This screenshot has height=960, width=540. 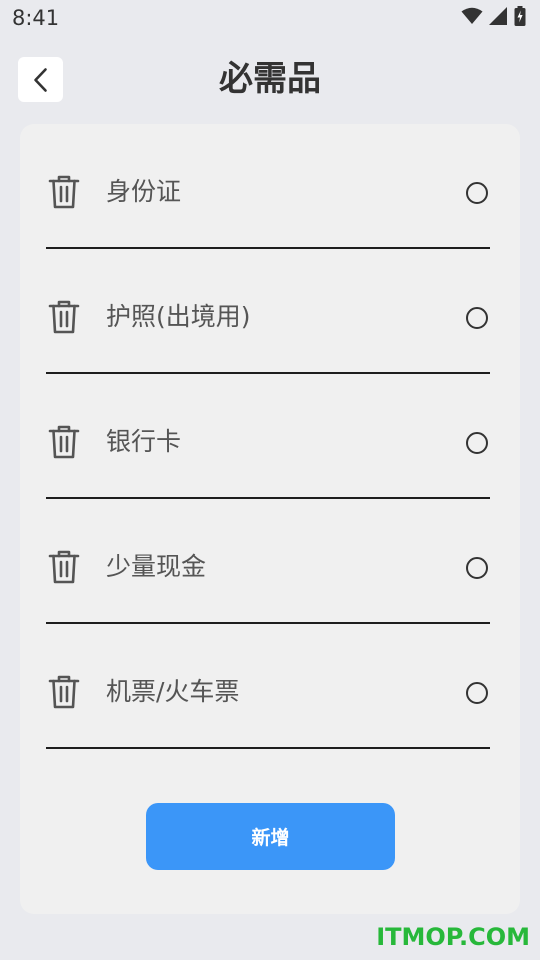 I want to click on item-label: 身份证, so click(x=144, y=191).